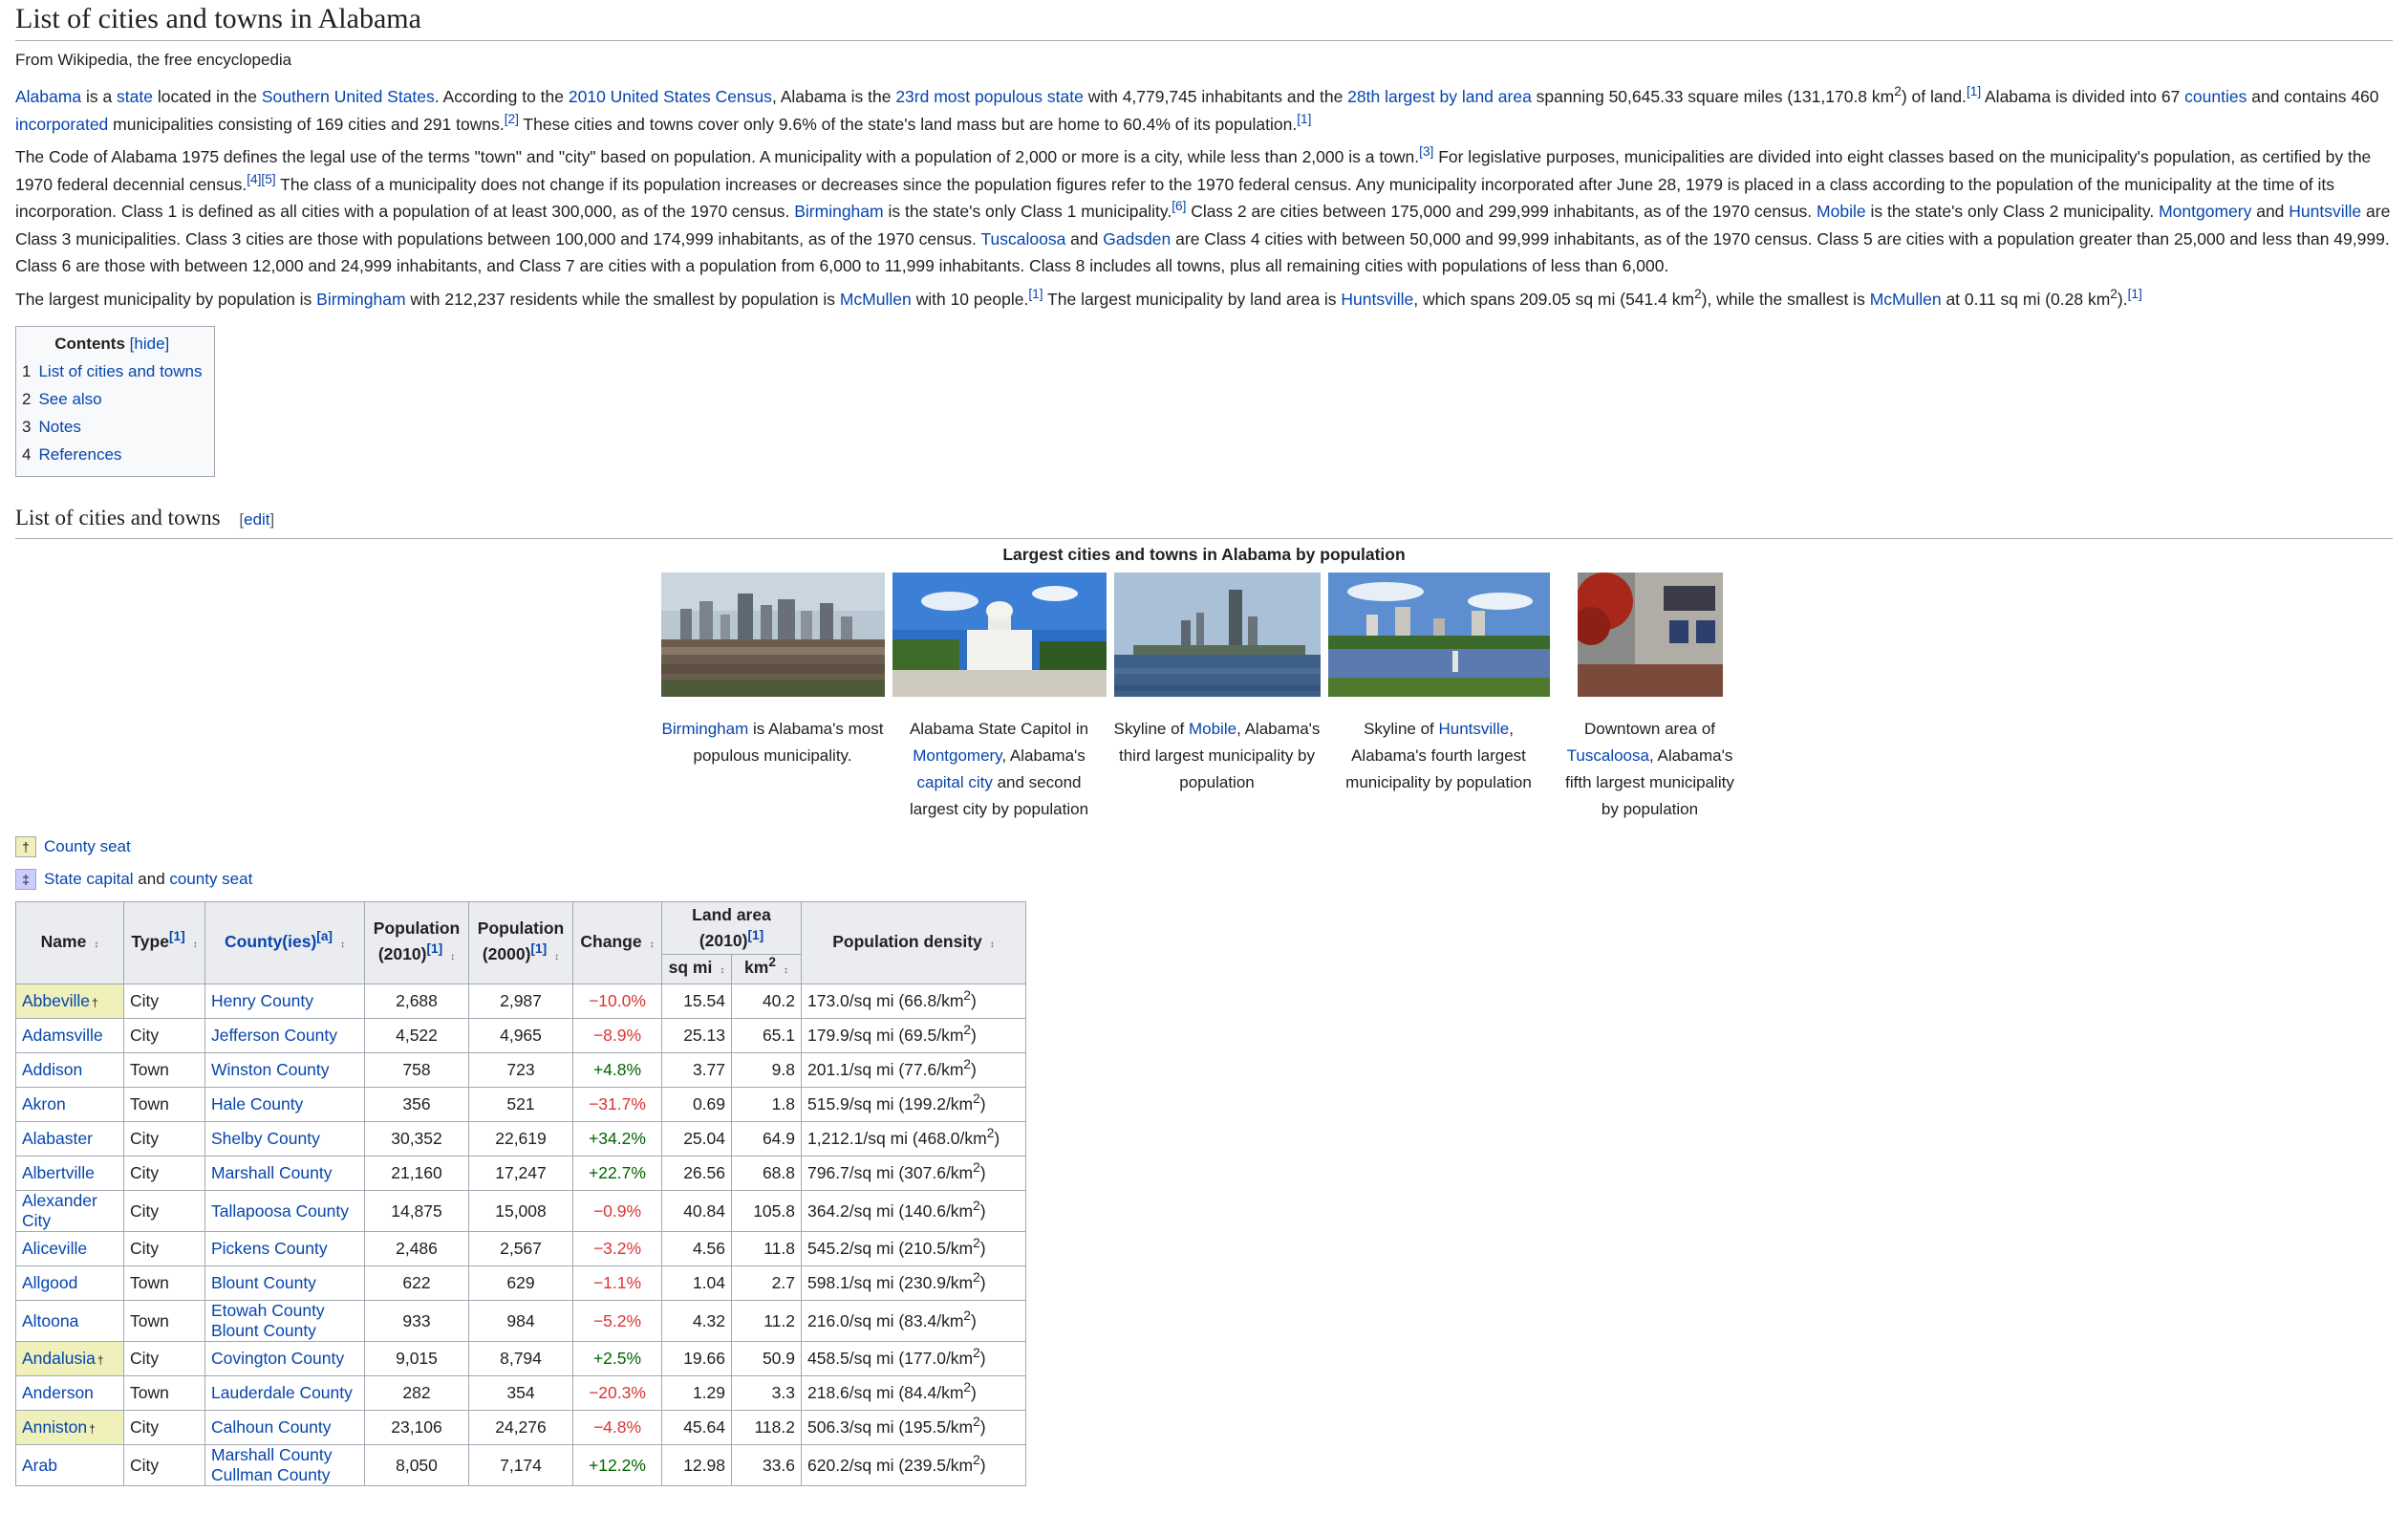 The width and height of the screenshot is (2408, 1535). I want to click on col-type: Type[1] ↕, so click(164, 943).